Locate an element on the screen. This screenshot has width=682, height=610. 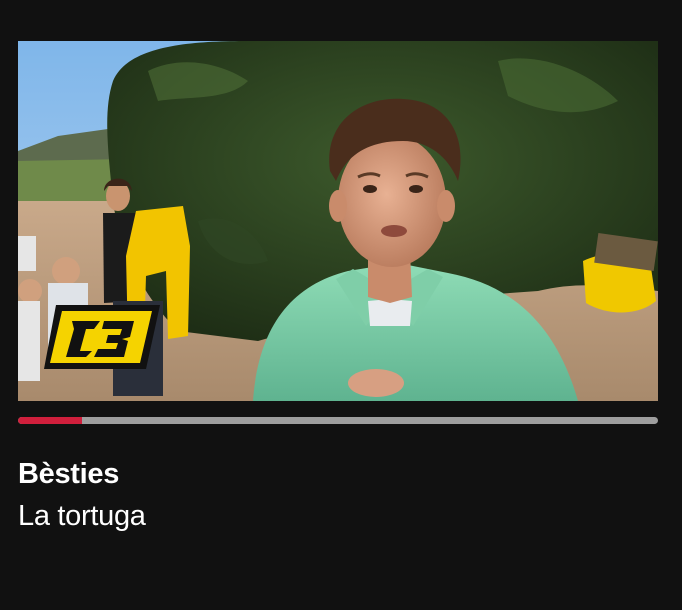
super3-logo-icon is located at coordinates (102, 337).